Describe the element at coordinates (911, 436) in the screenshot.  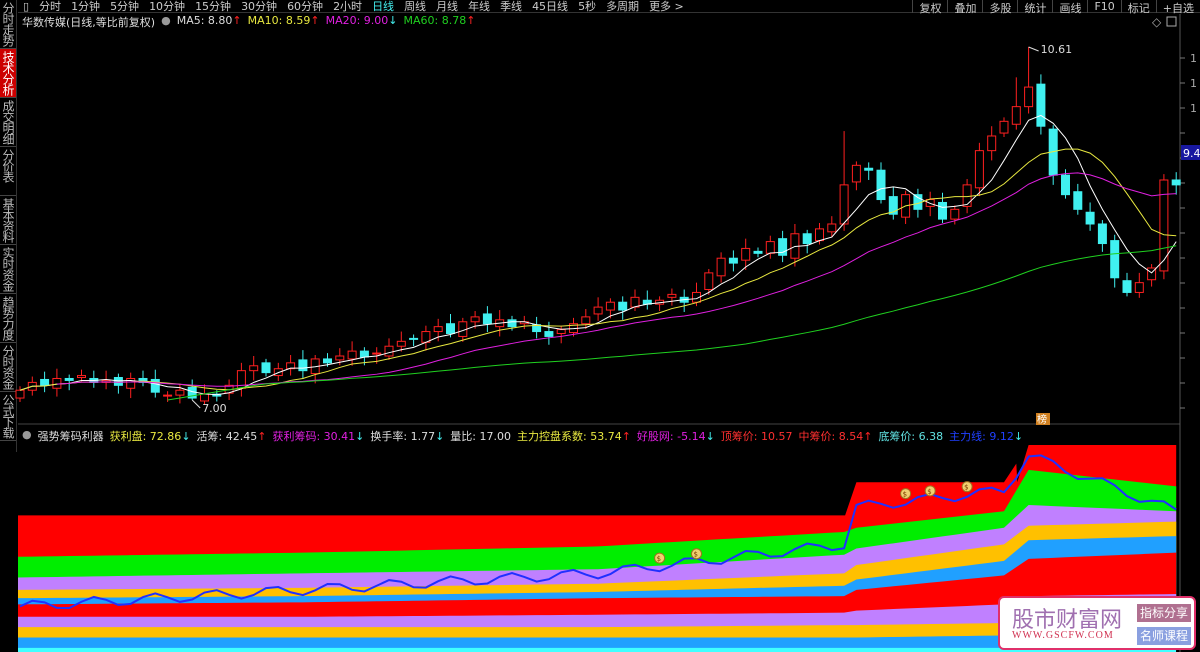
I see `indicator-value: 底筹价: 6.38` at that location.